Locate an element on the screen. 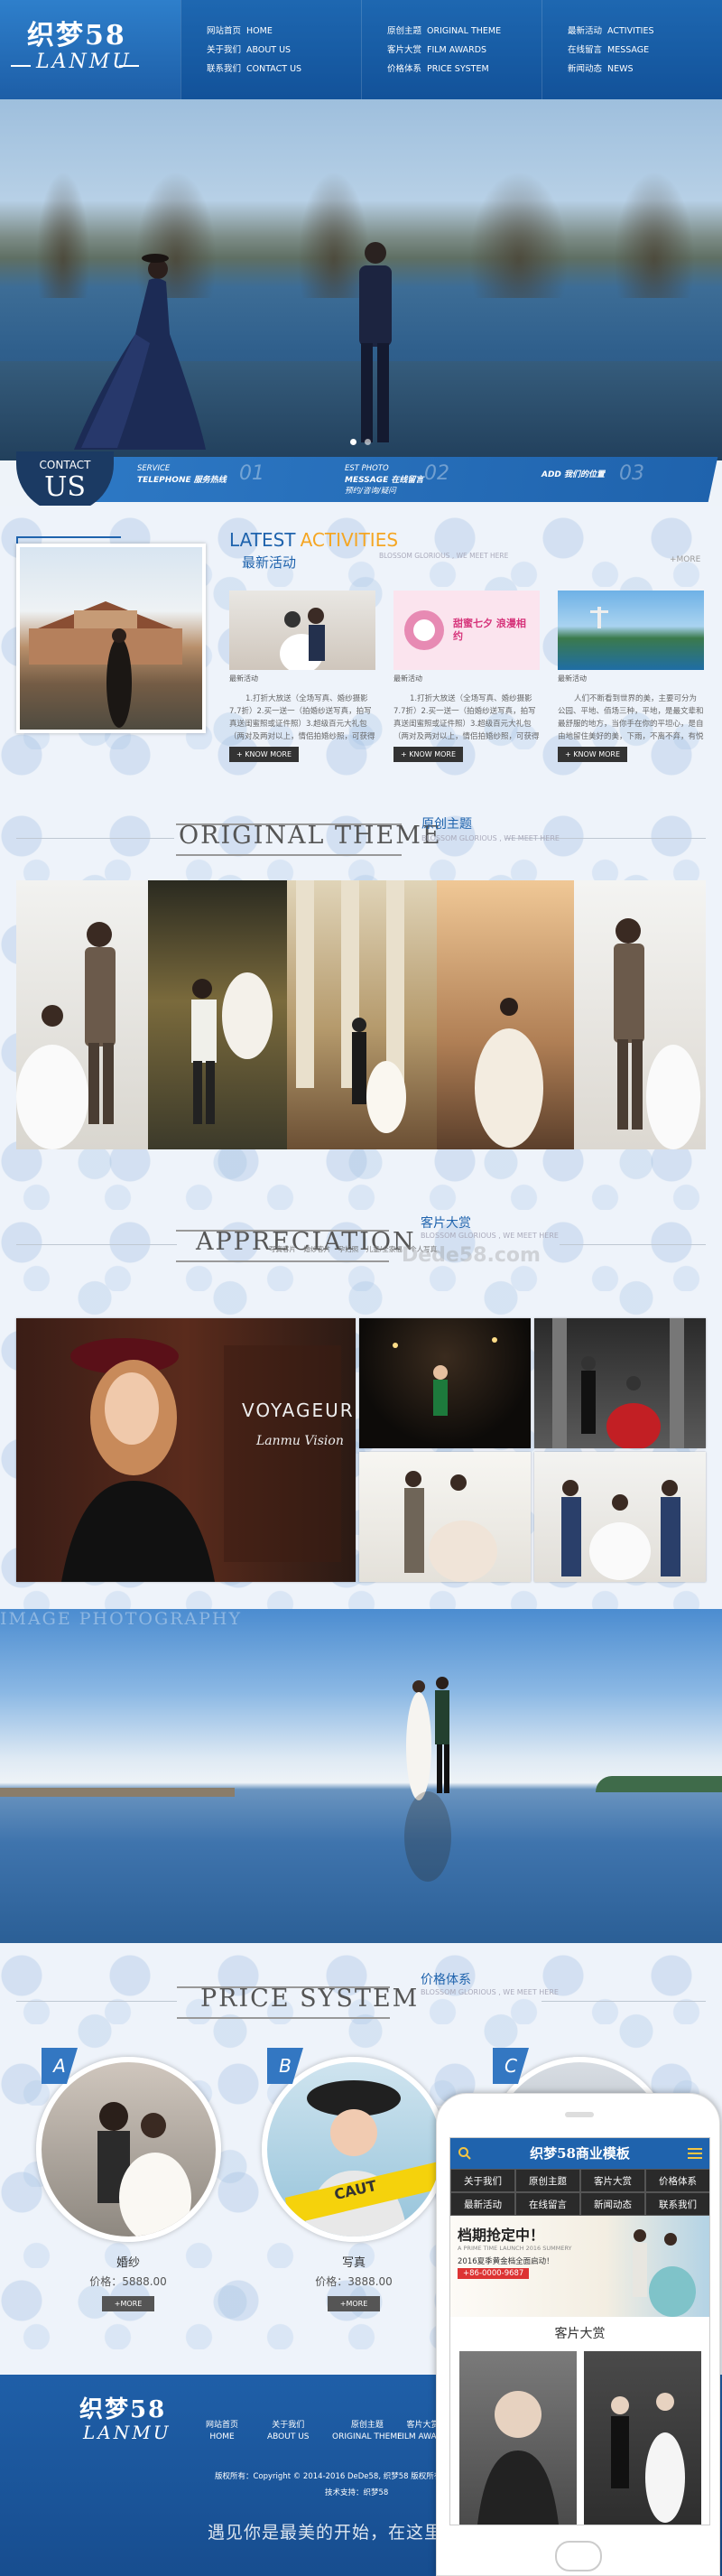 The width and height of the screenshot is (722, 2576). phone-menu-message: 在线留言 is located at coordinates (547, 2204).